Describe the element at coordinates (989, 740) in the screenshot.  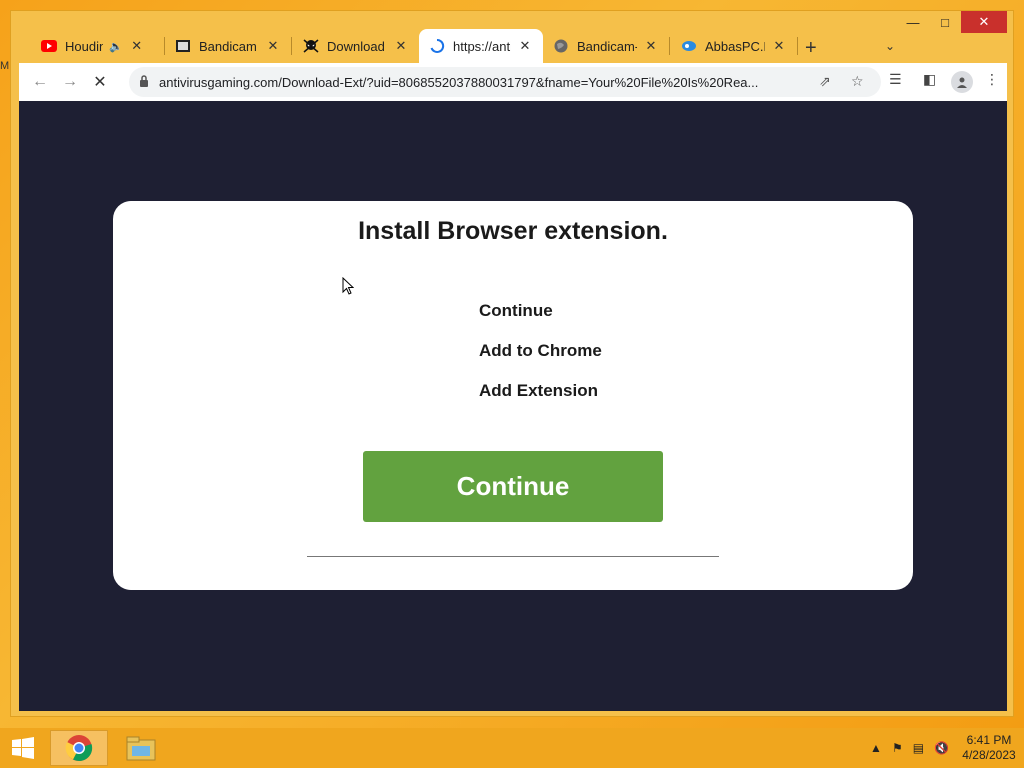
I see `clock-time: 6:41 PM` at that location.